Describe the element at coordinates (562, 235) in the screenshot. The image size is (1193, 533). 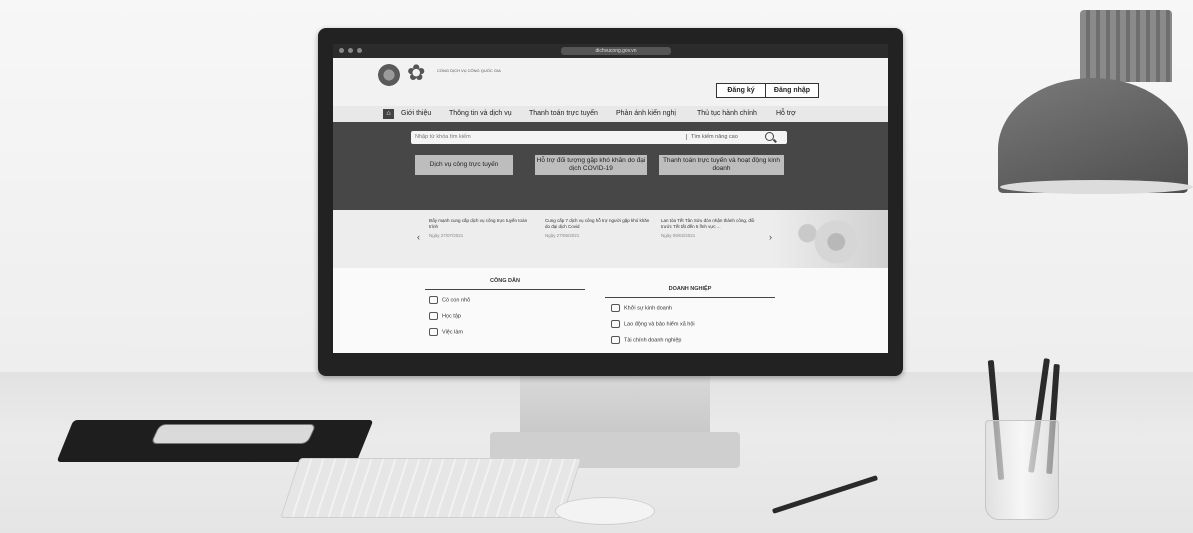
I see `news-date: Ngày 27/06/2021` at that location.